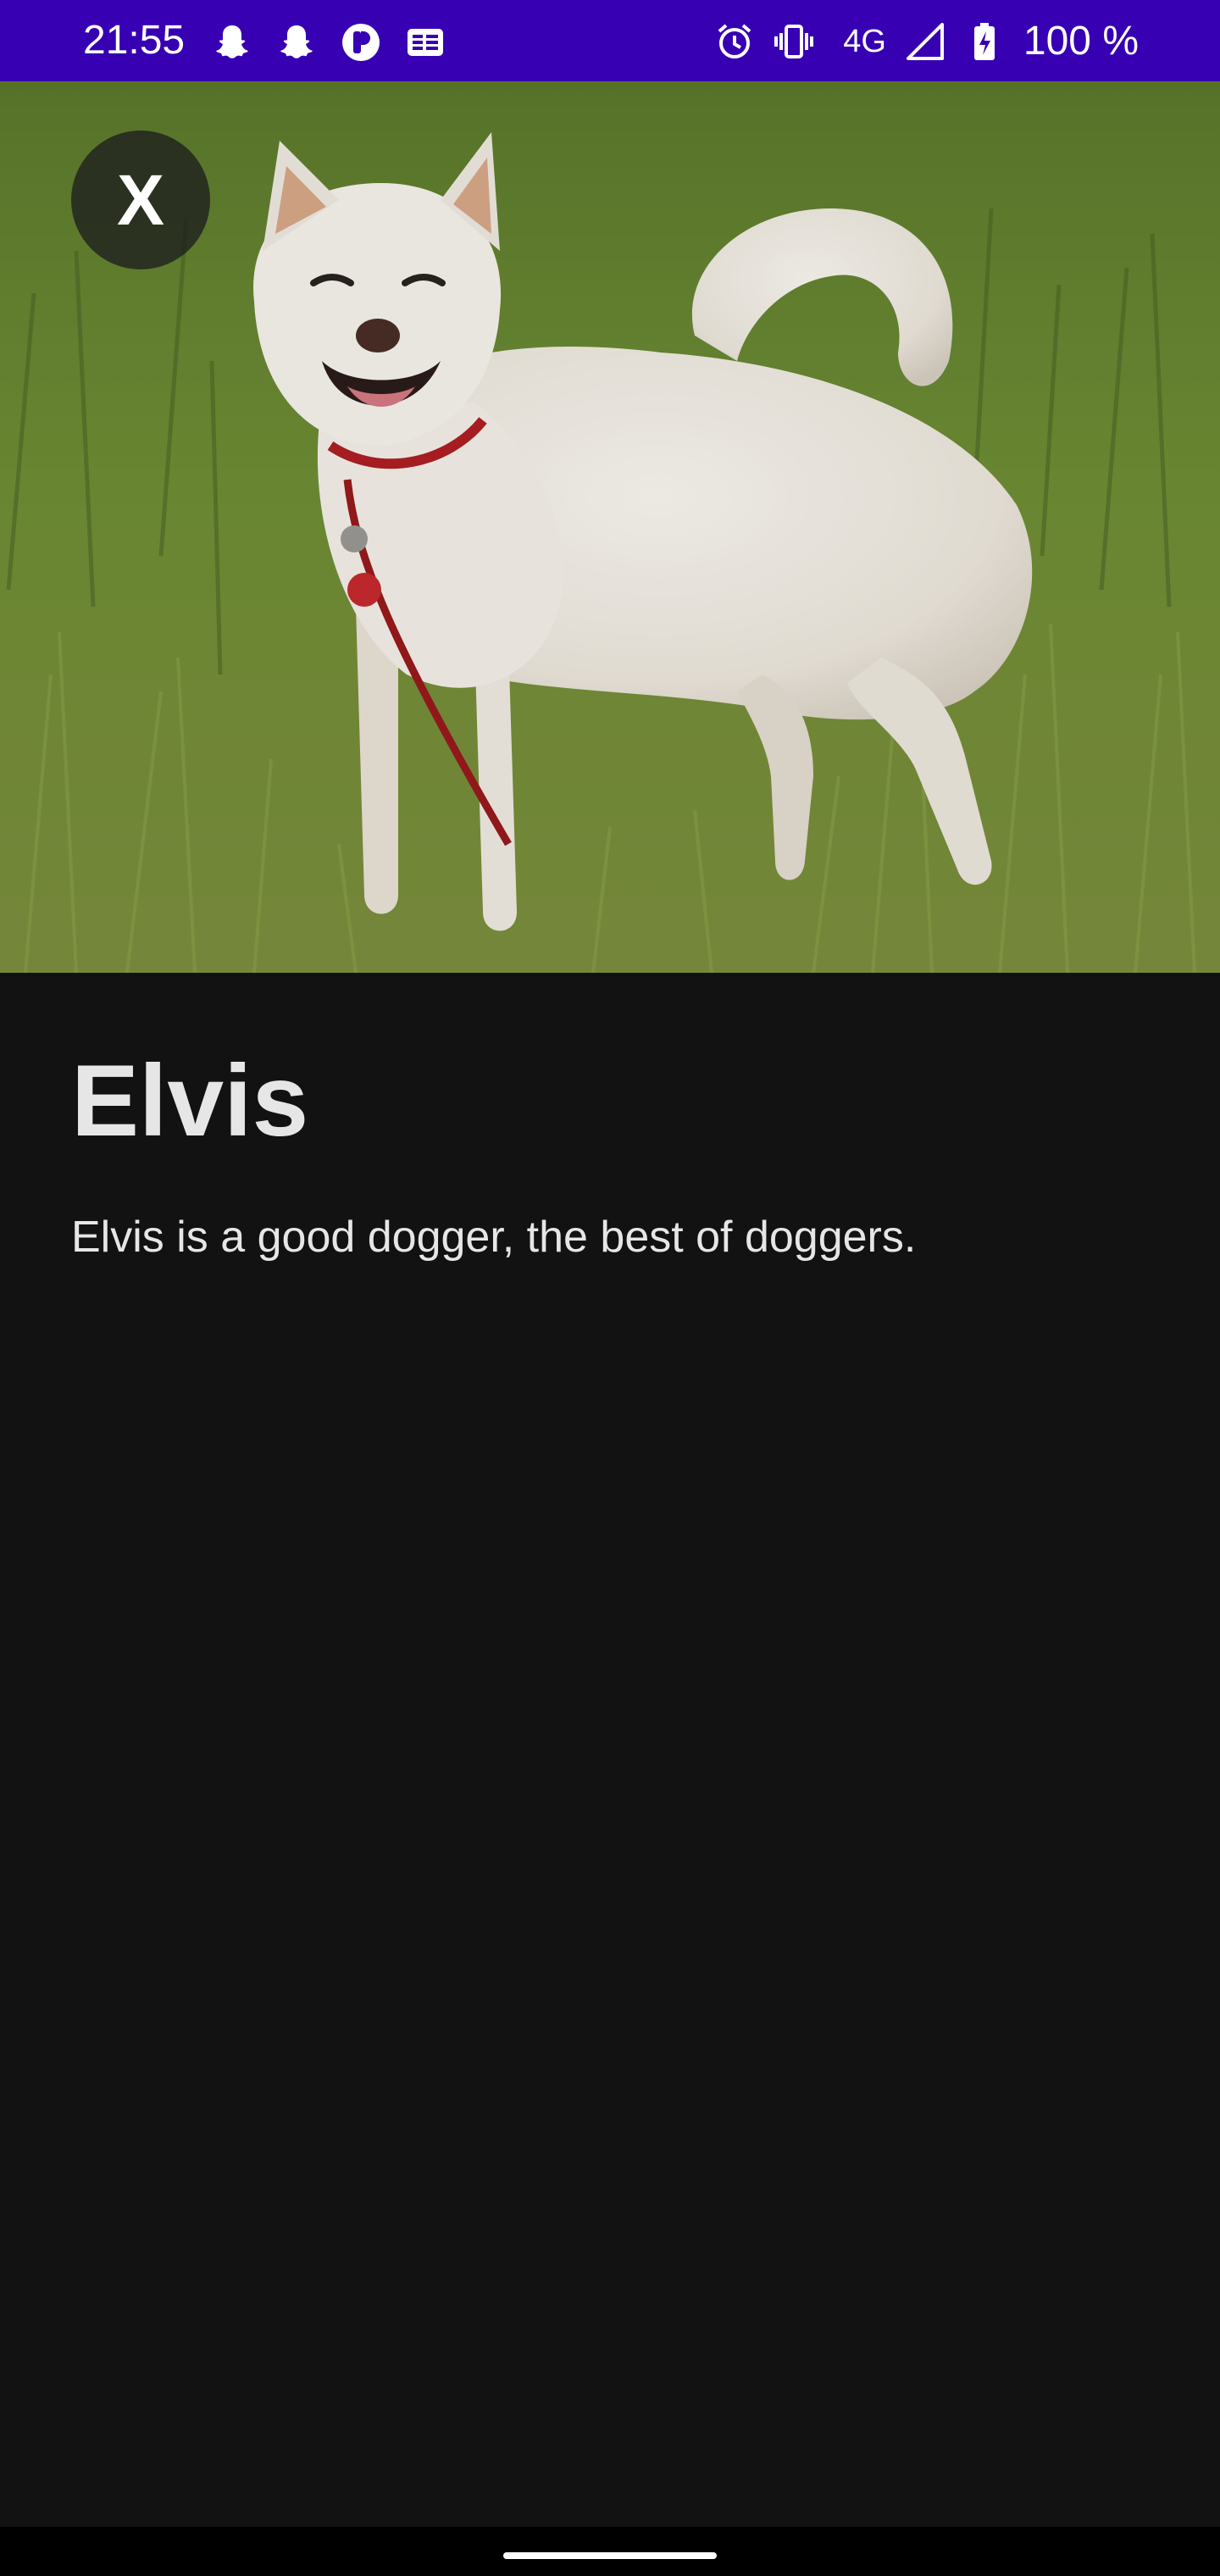  I want to click on home-gesture-handle, so click(610, 2555).